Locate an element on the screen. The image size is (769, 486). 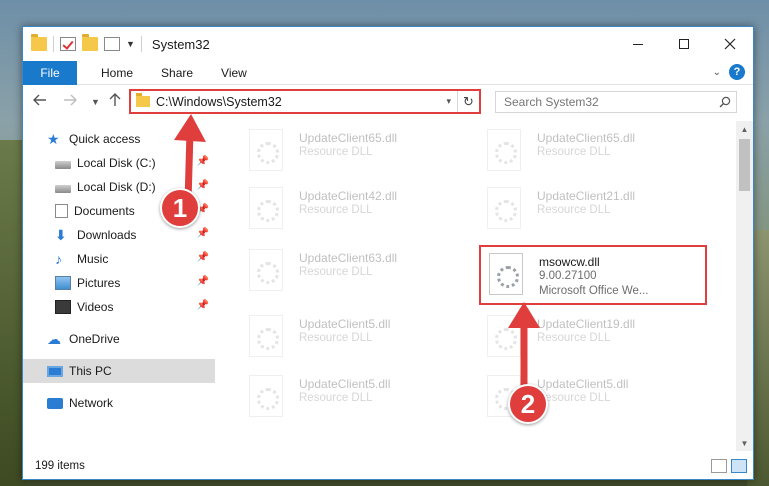
window-title: System32 is located at coordinates (180, 44).